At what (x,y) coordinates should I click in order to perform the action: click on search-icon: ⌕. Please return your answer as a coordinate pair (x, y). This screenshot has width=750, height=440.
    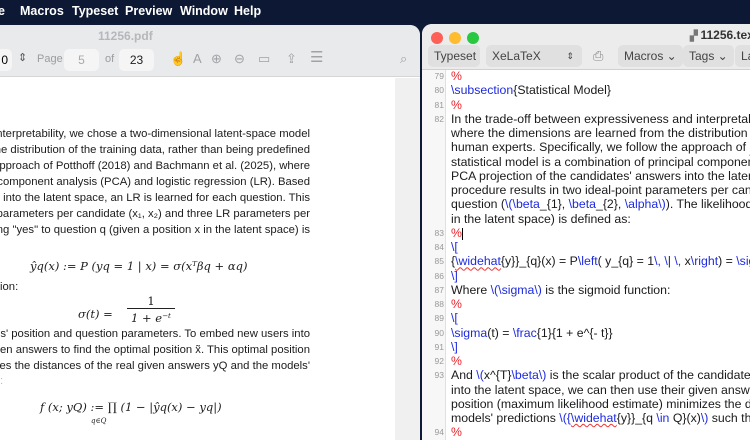
    Looking at the image, I should click on (403, 59).